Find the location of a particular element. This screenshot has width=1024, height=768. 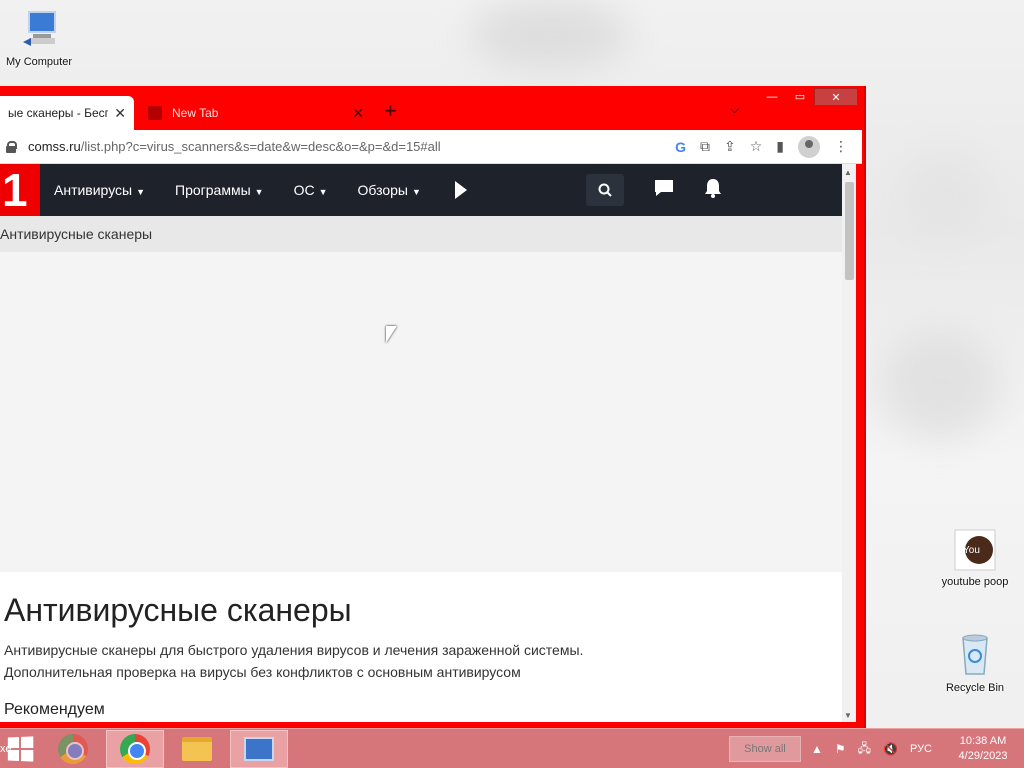

tab-label: ые сканеры - Беспл is located at coordinates (58, 113).